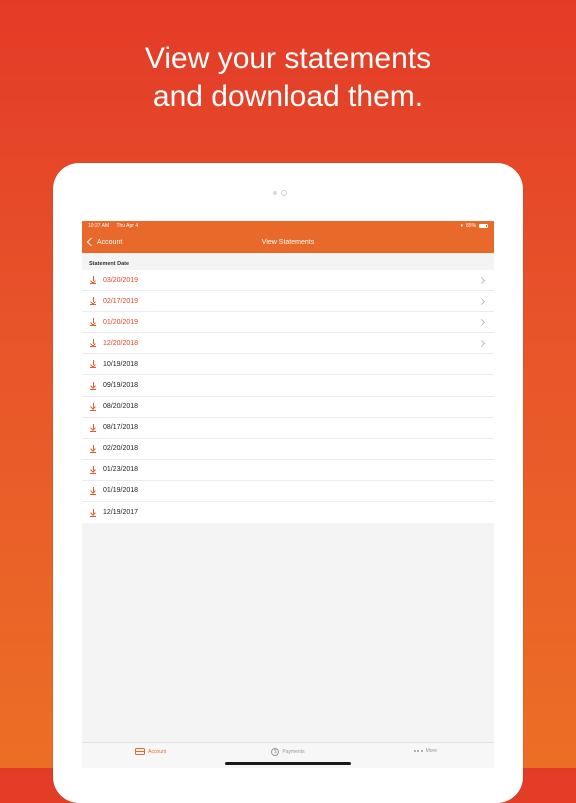  I want to click on statement-row: 01/19/2018, so click(288, 491).